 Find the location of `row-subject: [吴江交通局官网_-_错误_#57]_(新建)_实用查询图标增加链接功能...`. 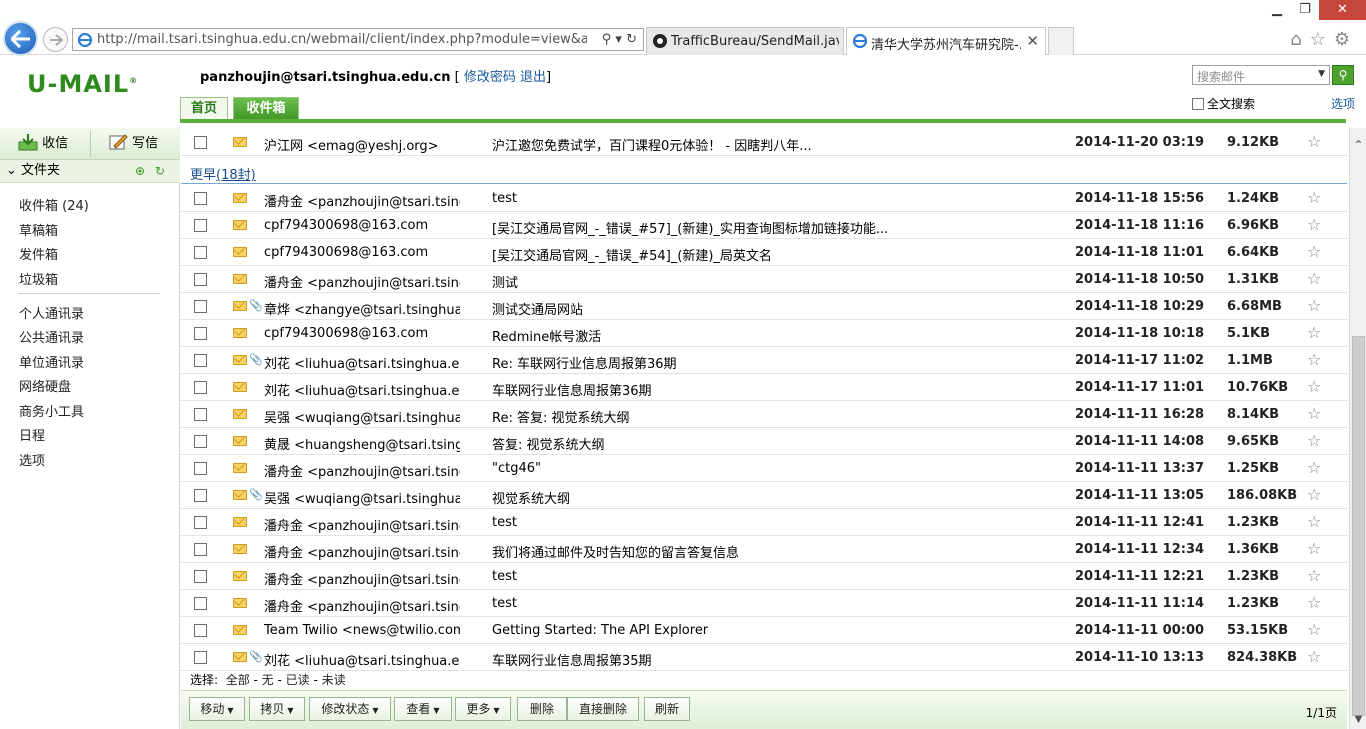

row-subject: [吴江交通局官网_-_错误_#57]_(新建)_实用查询图标增加链接功能... is located at coordinates (752, 227).